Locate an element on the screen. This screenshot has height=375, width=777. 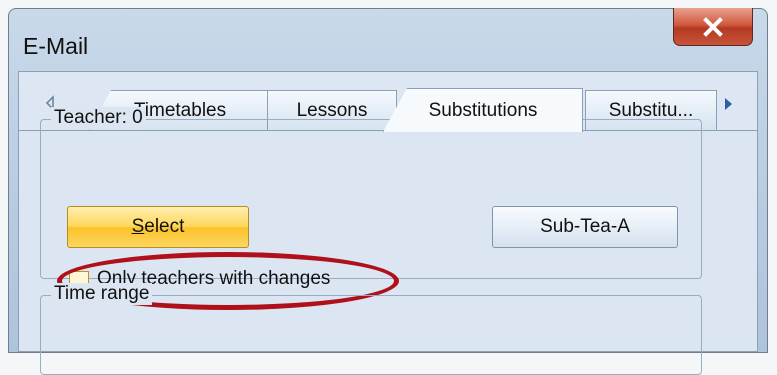
sub-tea-button: Sub-Tea-A is located at coordinates (585, 227).